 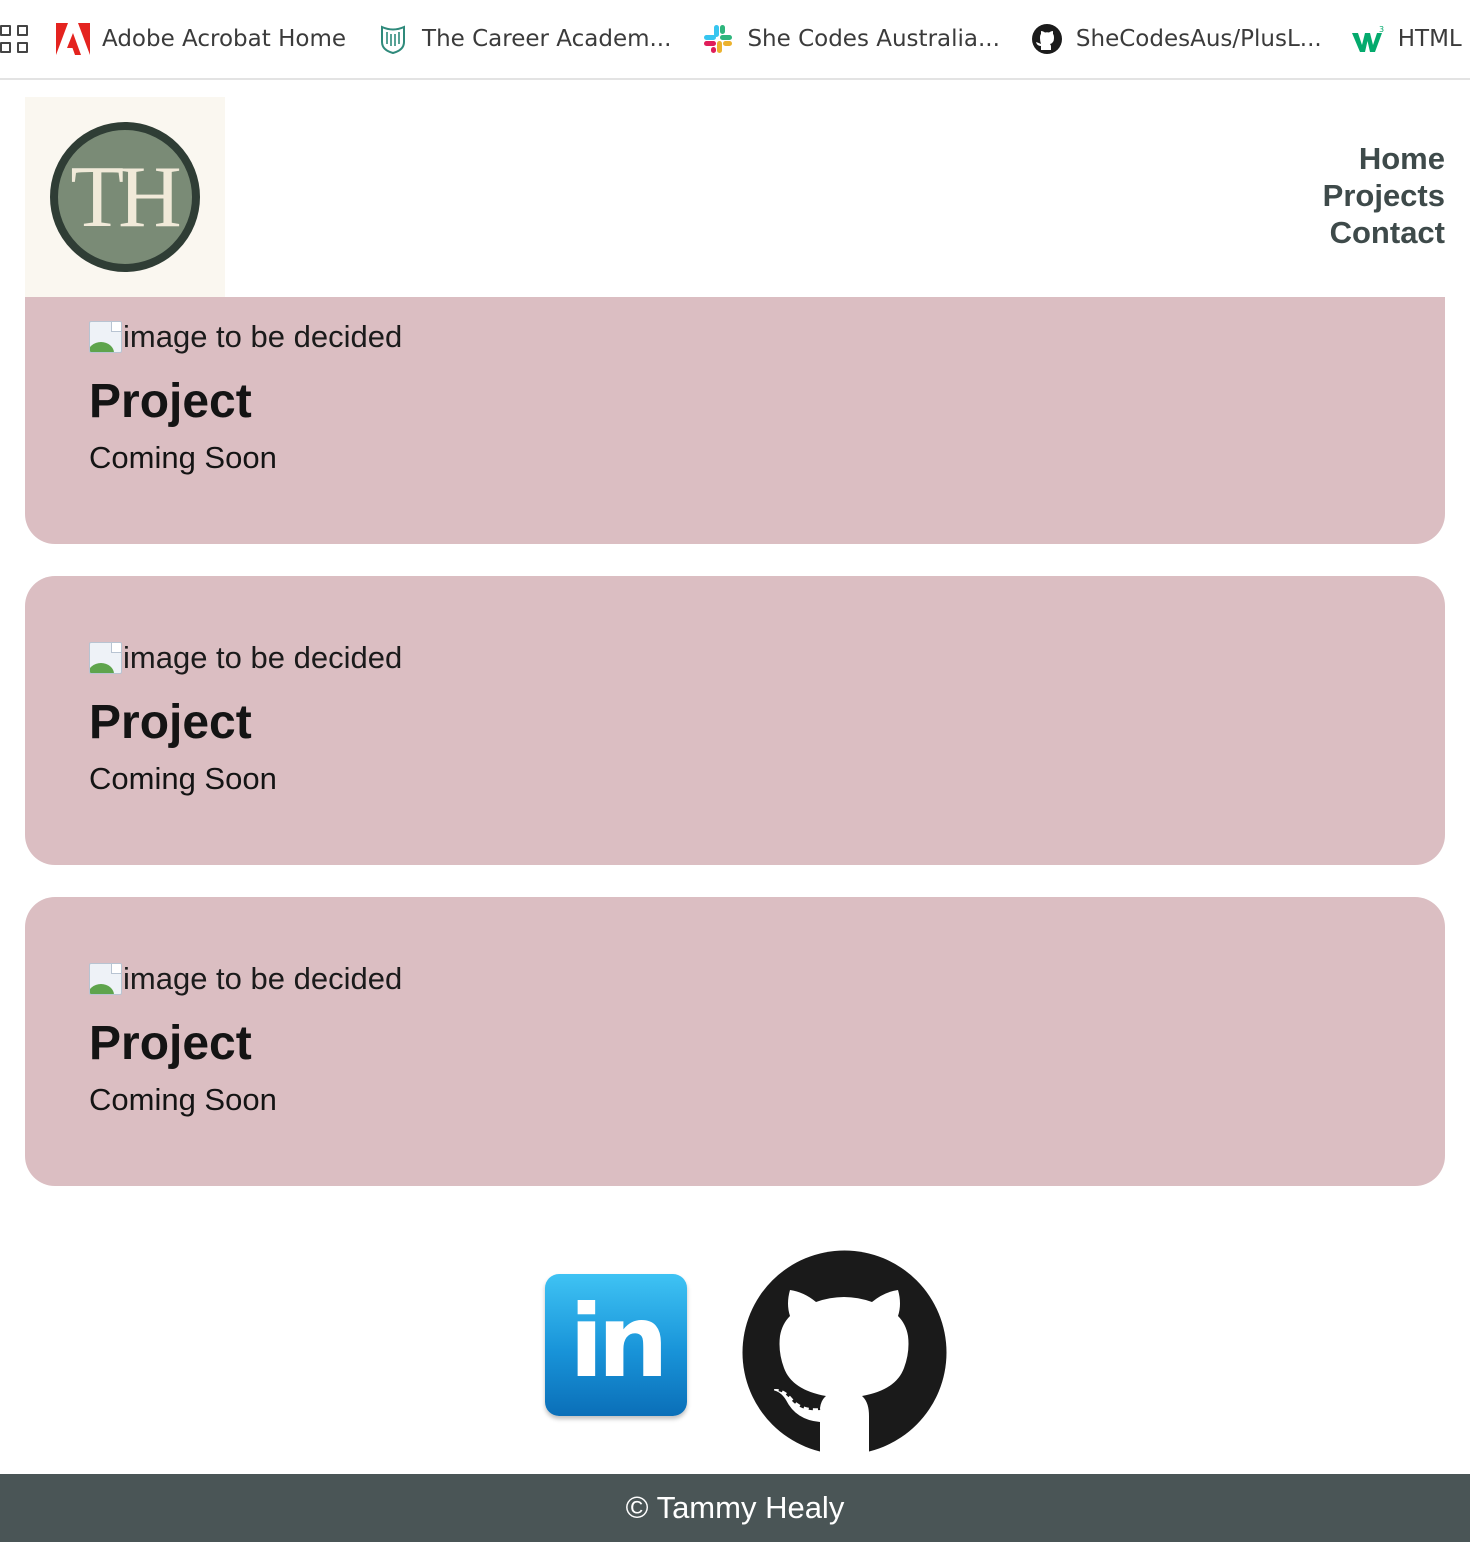 I want to click on site-logo: TH, so click(x=125, y=197).